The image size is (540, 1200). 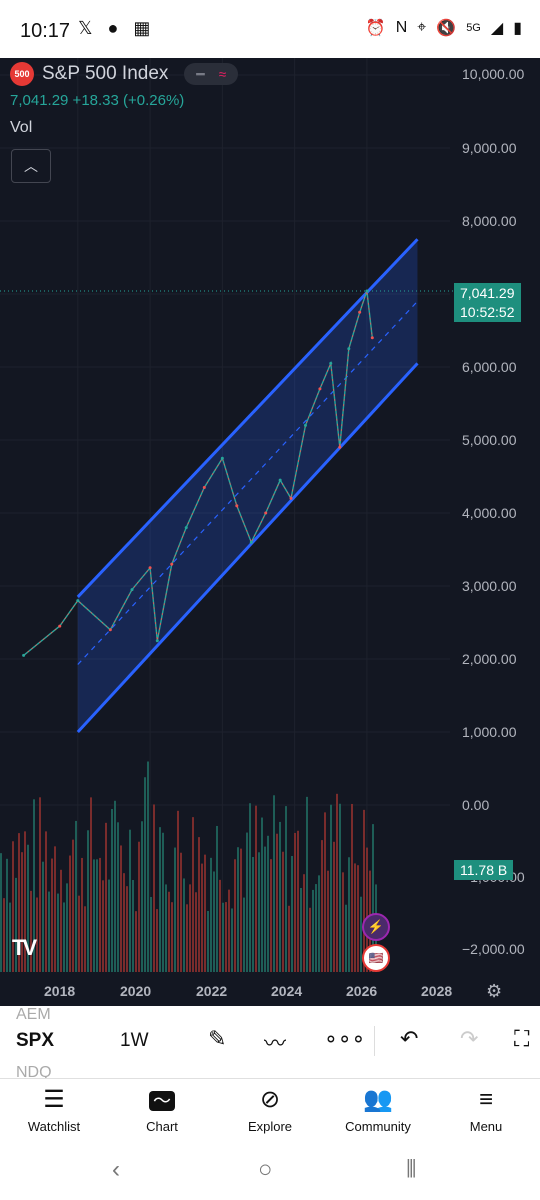 I want to click on nav-community: 👥 Community, so click(x=378, y=1109).